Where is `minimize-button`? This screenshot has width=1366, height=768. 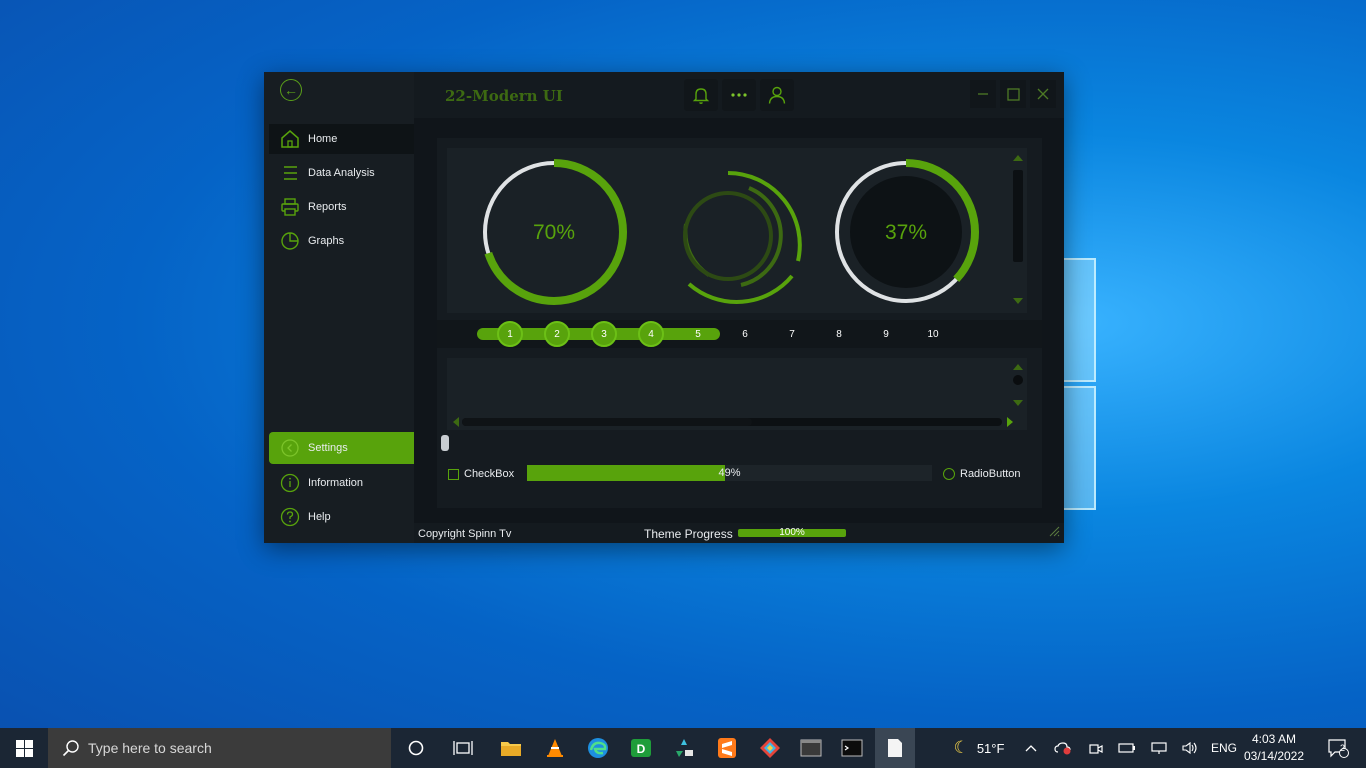
minimize-button is located at coordinates (983, 94).